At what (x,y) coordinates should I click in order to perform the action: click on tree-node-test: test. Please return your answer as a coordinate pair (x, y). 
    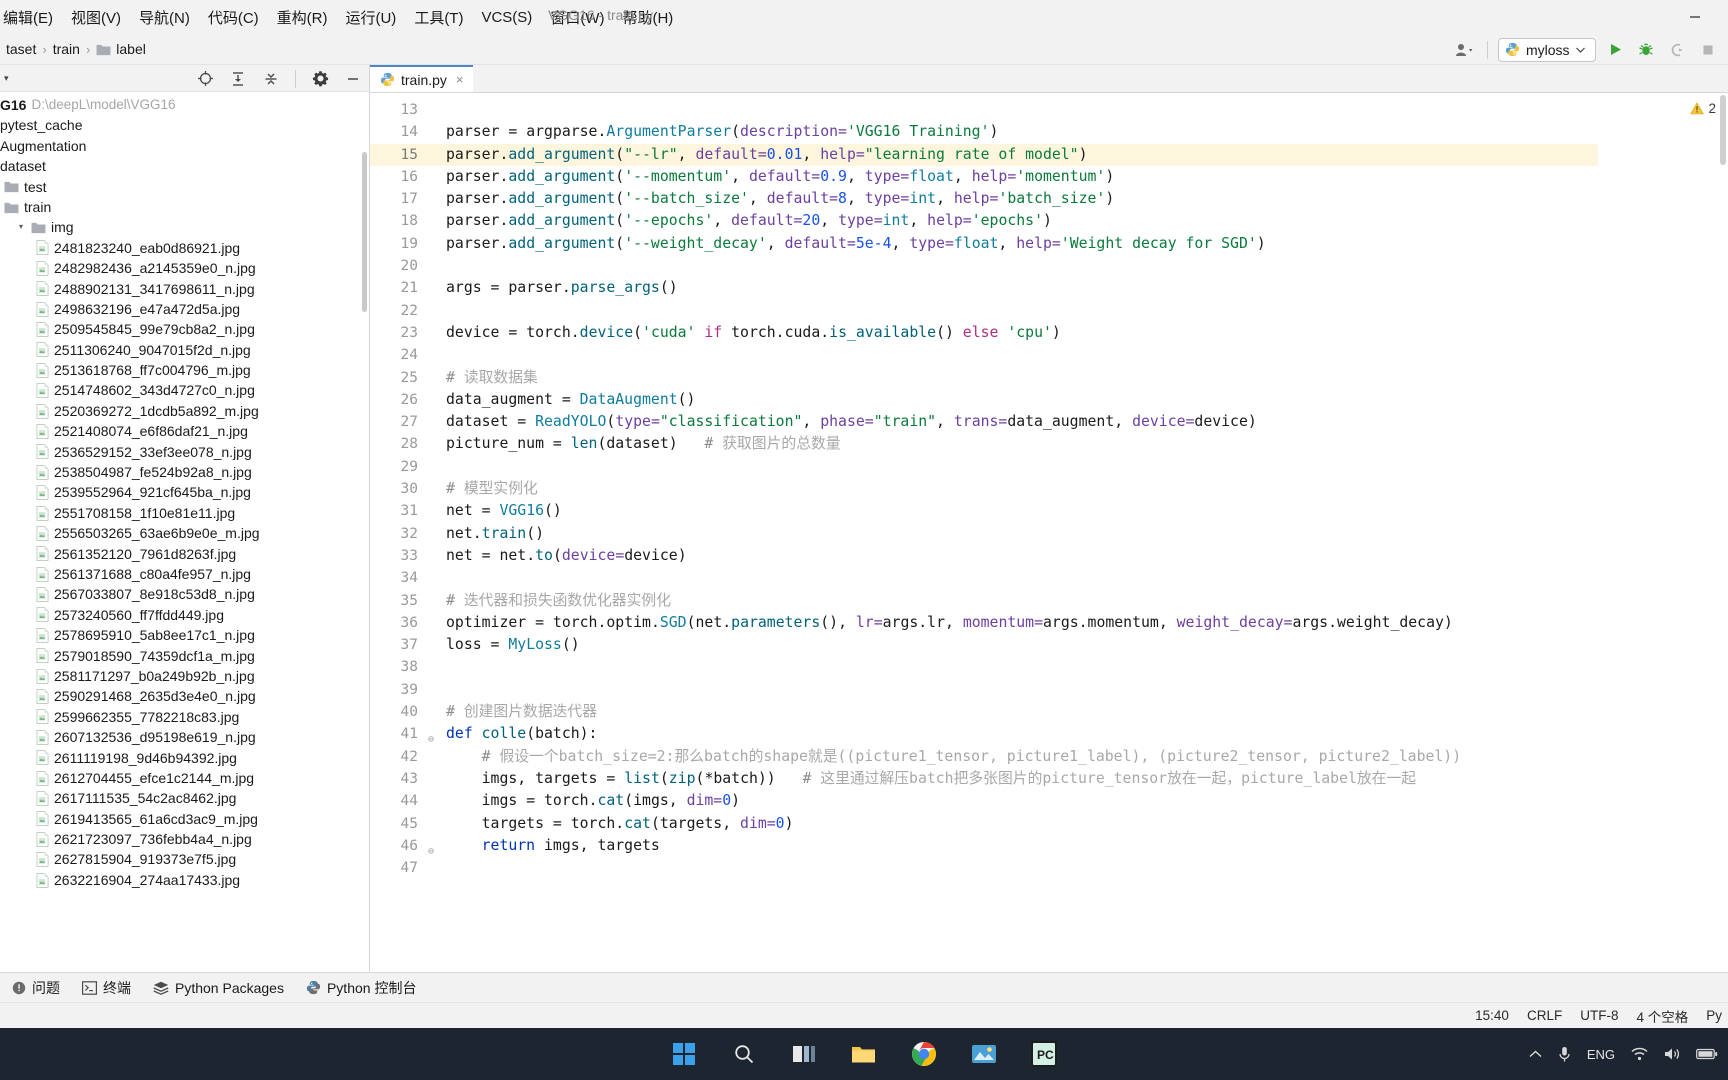
    Looking at the image, I should click on (184, 187).